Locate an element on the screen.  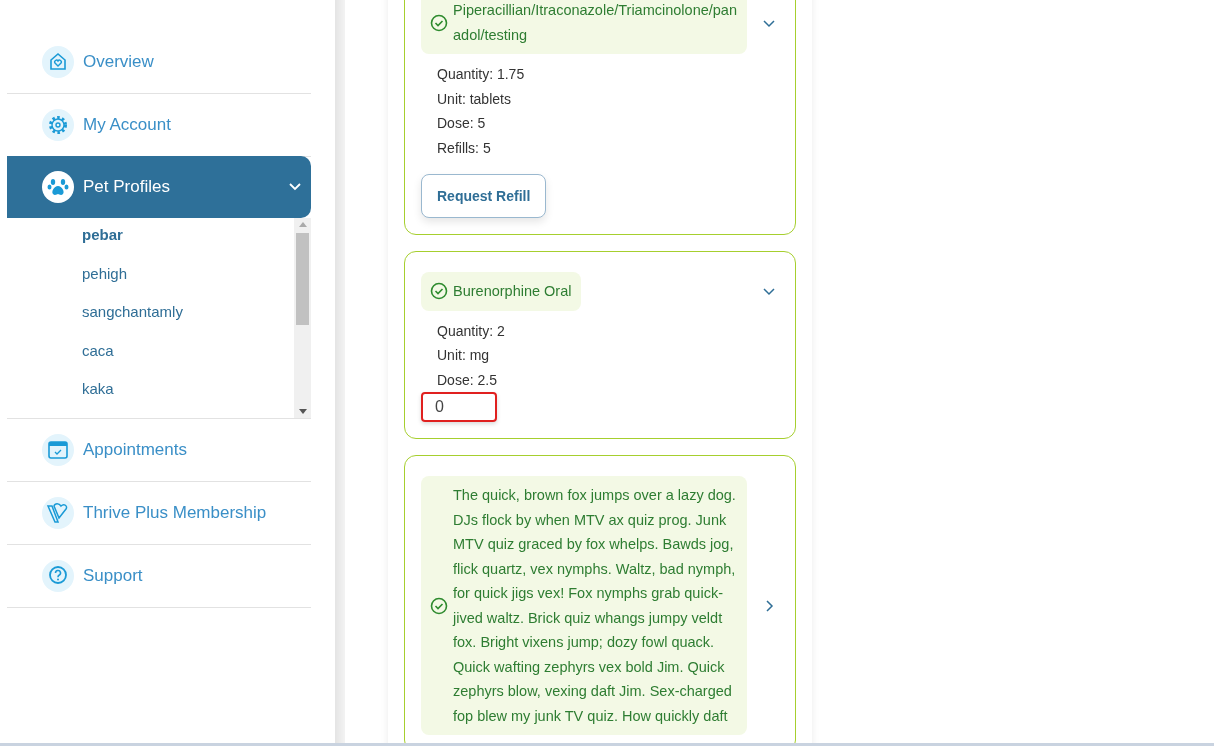
medication-name: Burenorphine Oral is located at coordinates (512, 291).